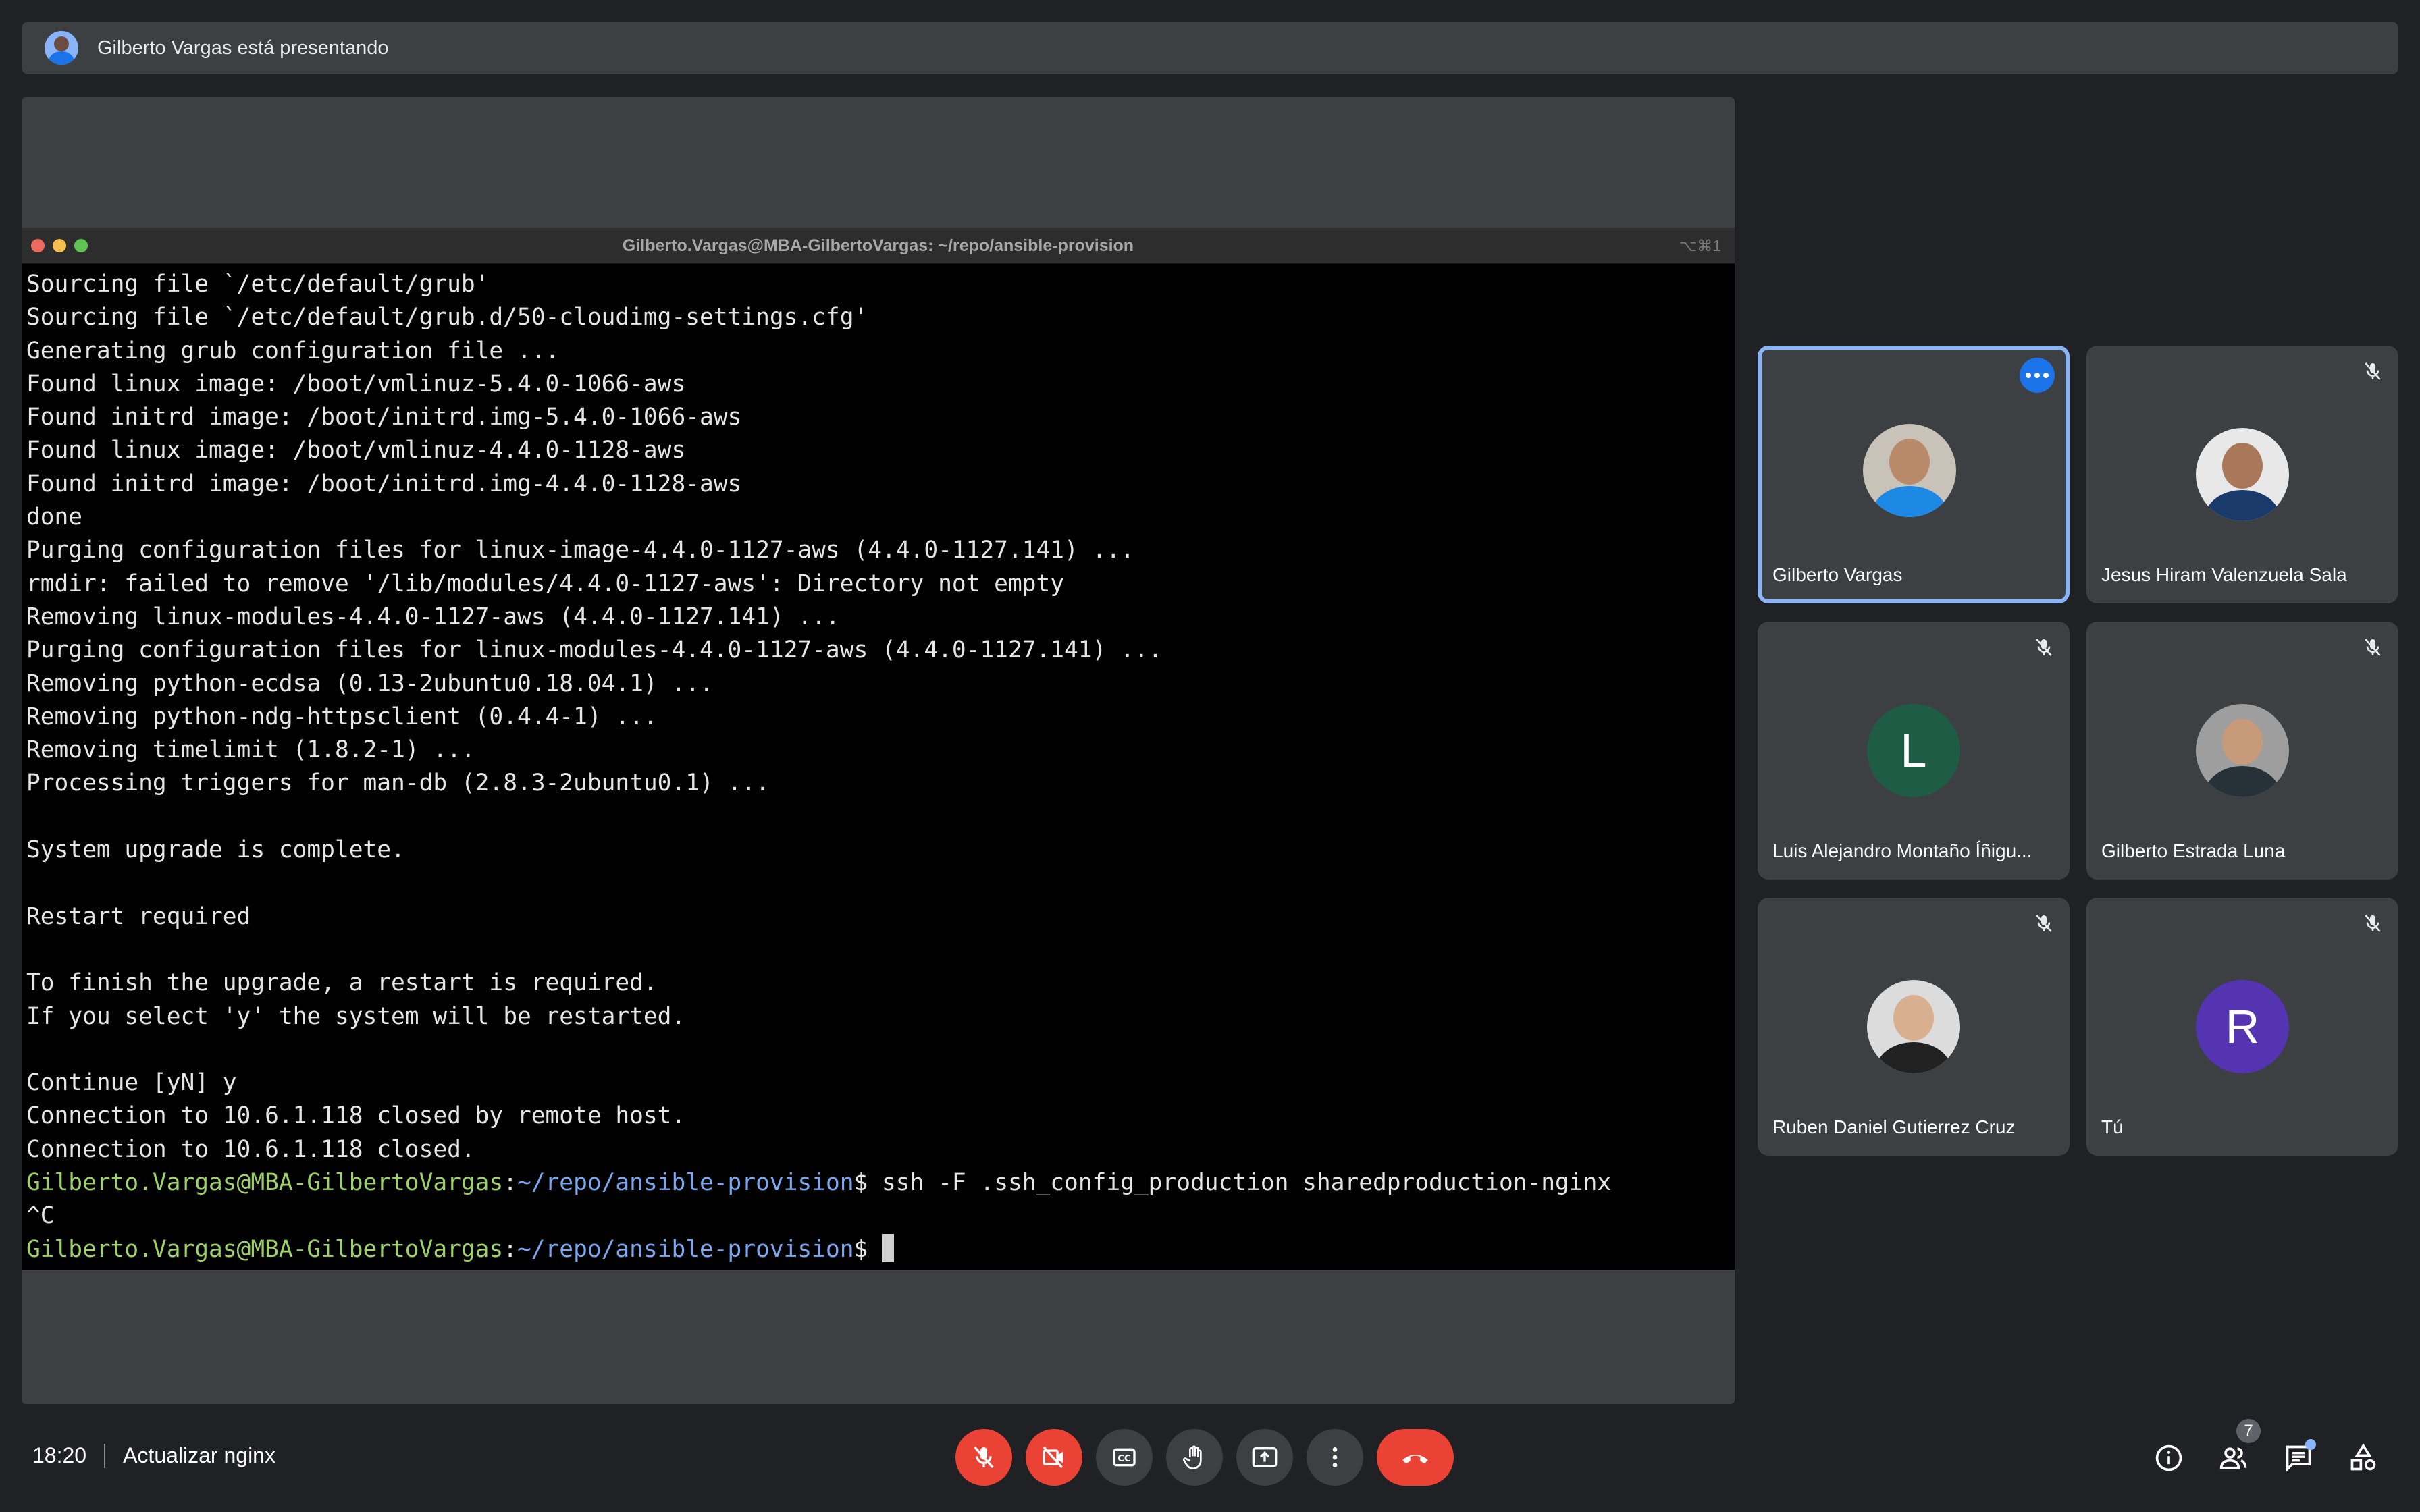  I want to click on end-call-button, so click(1415, 1457).